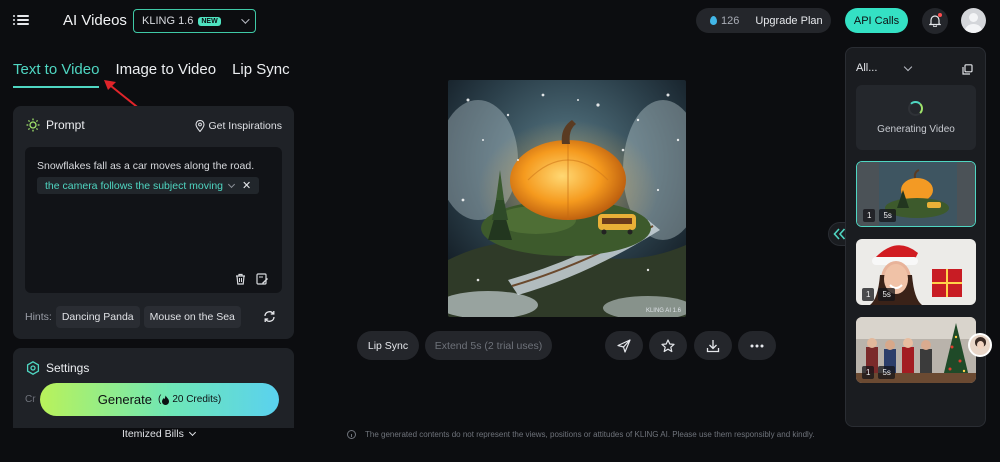 The height and width of the screenshot is (462, 1000). I want to click on settings-option: Cr, so click(30, 399).